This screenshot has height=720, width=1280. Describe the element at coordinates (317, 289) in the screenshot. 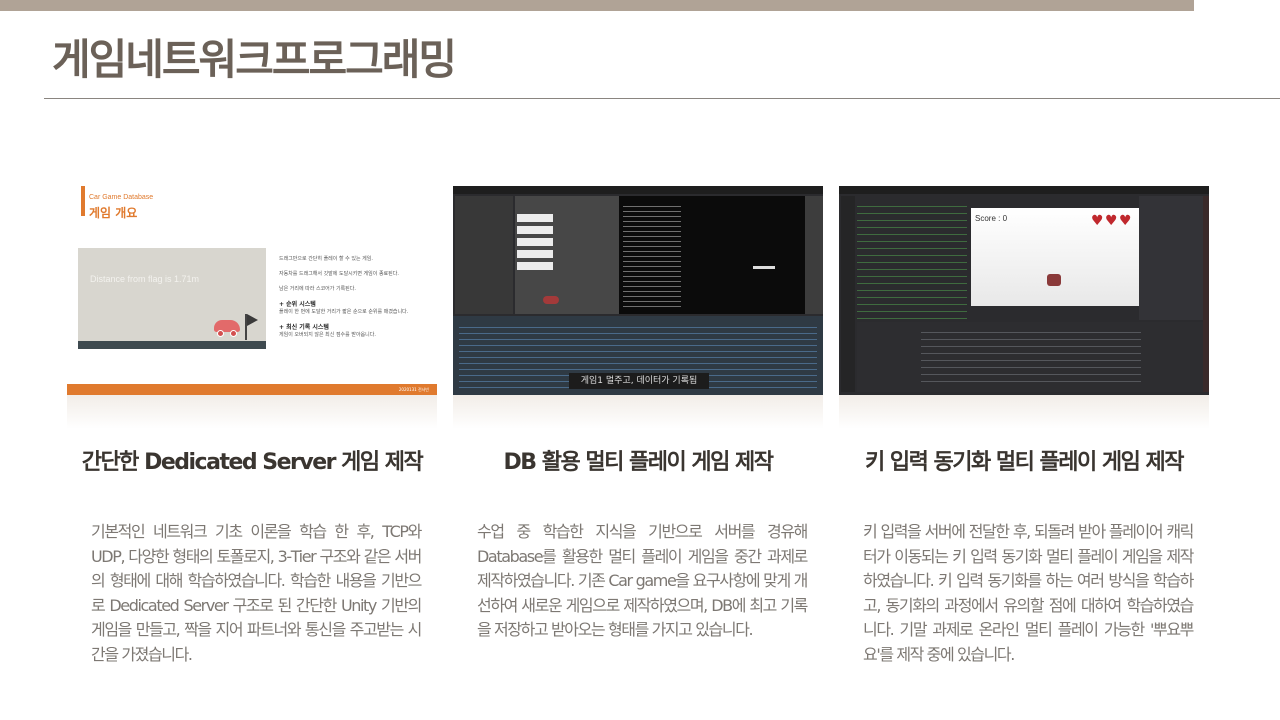

I see `note-line: 남은 거리에 따라 스코어가 기록된다.` at that location.